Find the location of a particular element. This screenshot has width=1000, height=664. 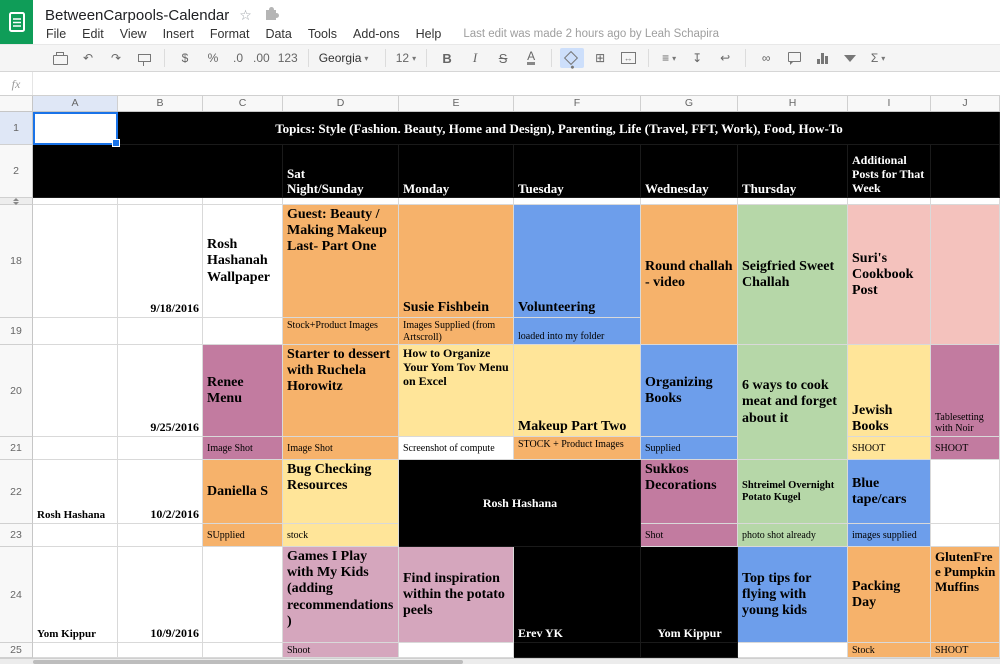

cell-J18 is located at coordinates (965, 275).